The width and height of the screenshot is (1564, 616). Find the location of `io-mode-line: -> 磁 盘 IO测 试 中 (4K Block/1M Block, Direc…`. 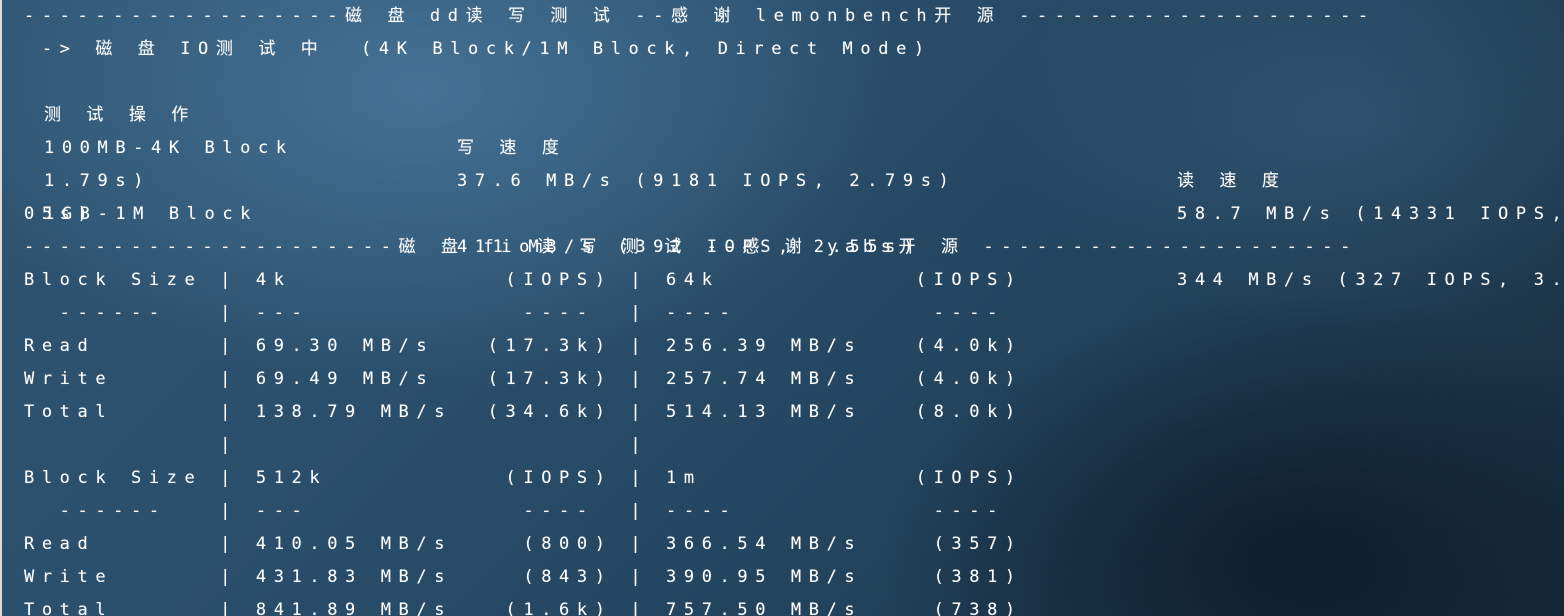

io-mode-line: -> 磁 盘 IO测 试 中 (4K Block/1M Block, Direc… is located at coordinates (478, 49).